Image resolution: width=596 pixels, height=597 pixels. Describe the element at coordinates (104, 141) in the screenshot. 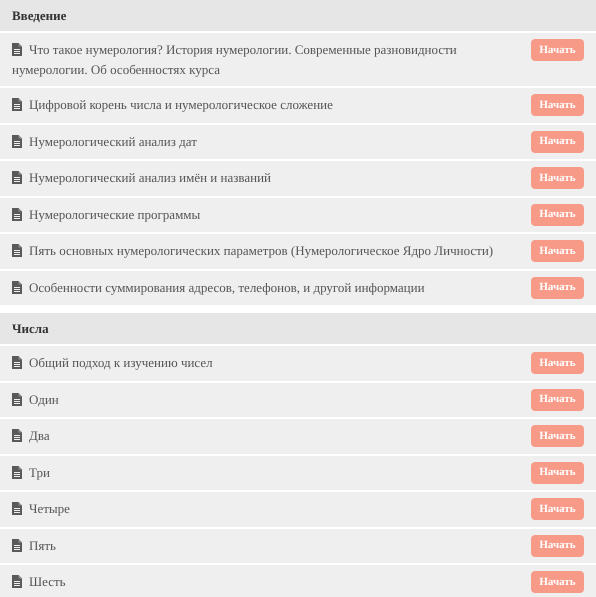

I see `lesson-title: Нумерологический анализ дат` at that location.